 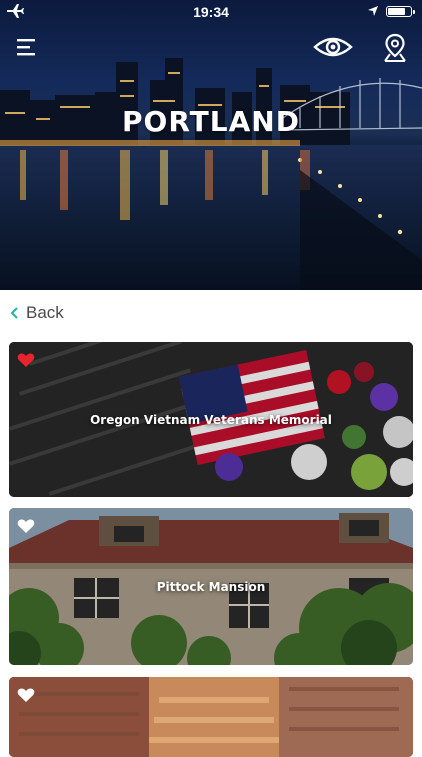 What do you see at coordinates (395, 48) in the screenshot?
I see `map-pin-icon` at bounding box center [395, 48].